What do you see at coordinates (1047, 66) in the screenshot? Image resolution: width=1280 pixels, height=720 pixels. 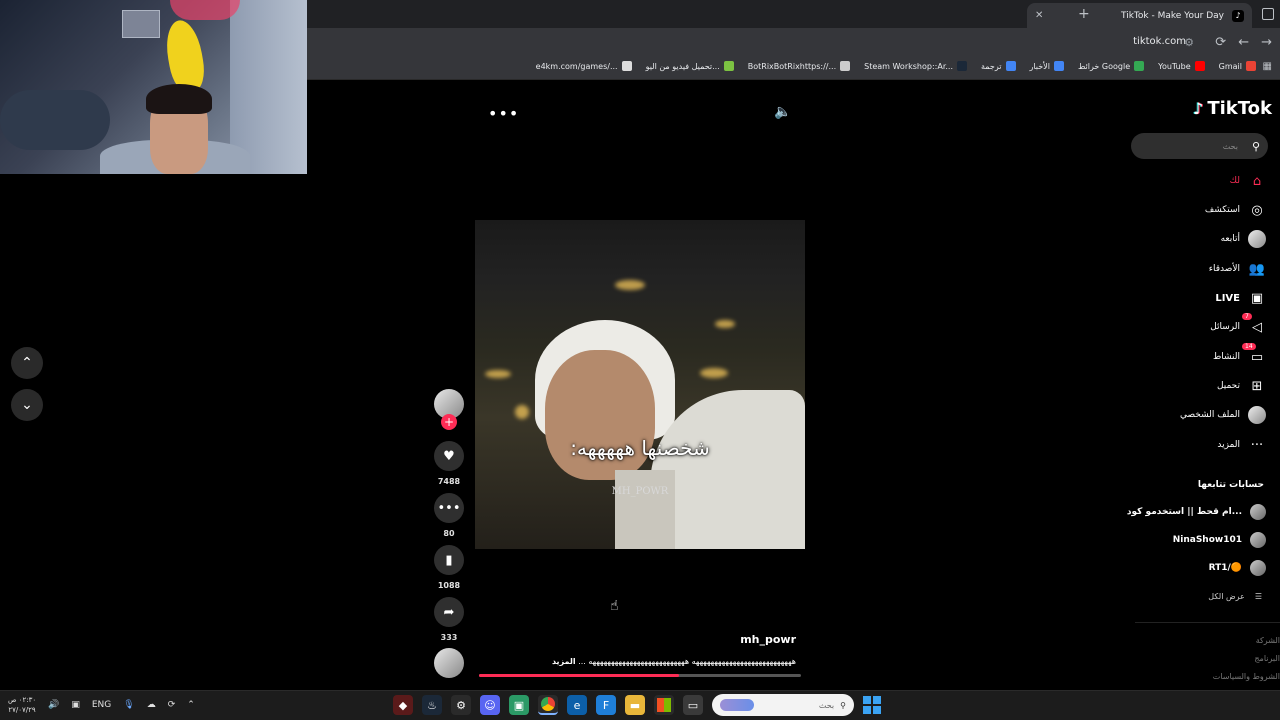 I see `bookmark-item: الأخبار` at bounding box center [1047, 66].